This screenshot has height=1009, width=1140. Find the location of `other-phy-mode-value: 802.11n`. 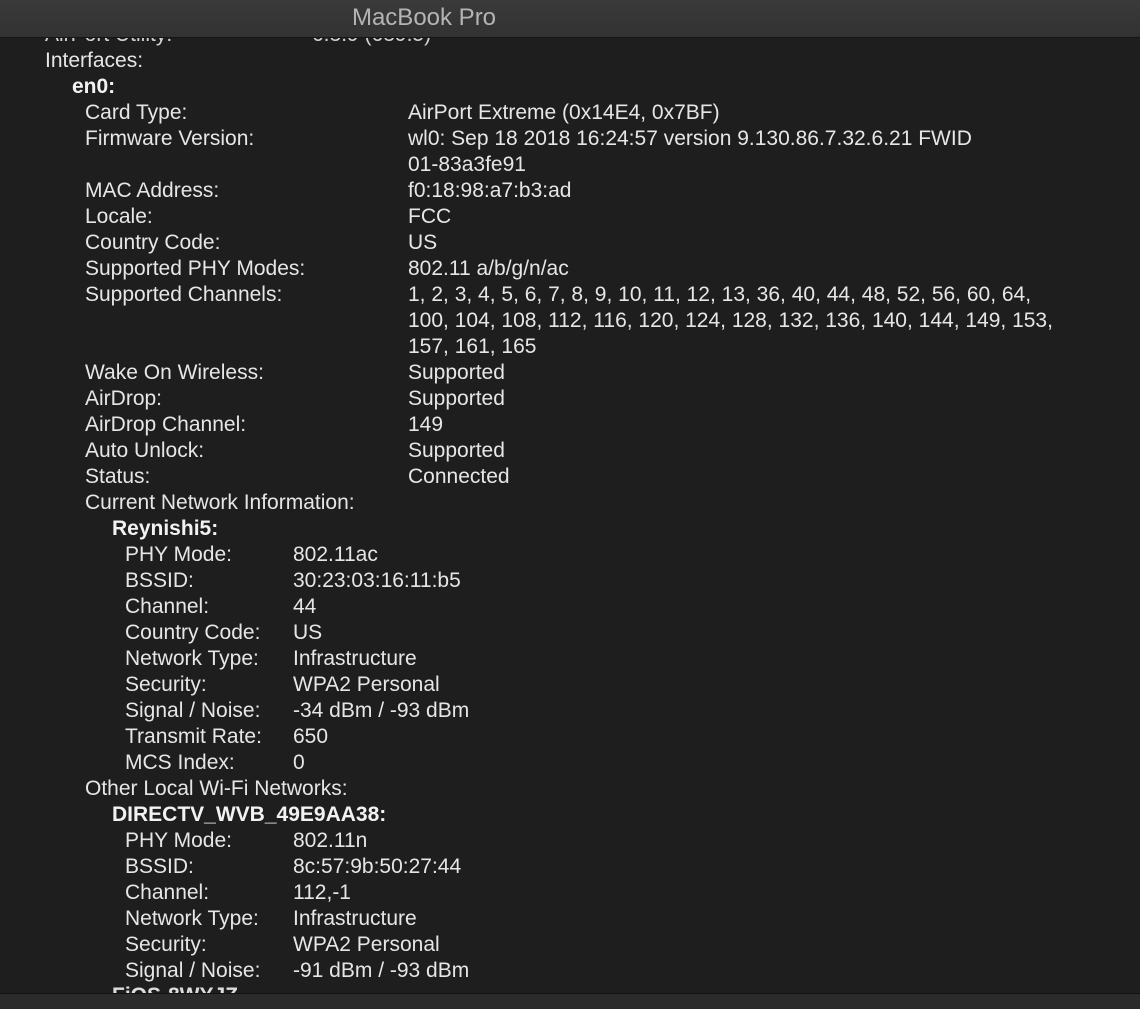

other-phy-mode-value: 802.11n is located at coordinates (330, 840).